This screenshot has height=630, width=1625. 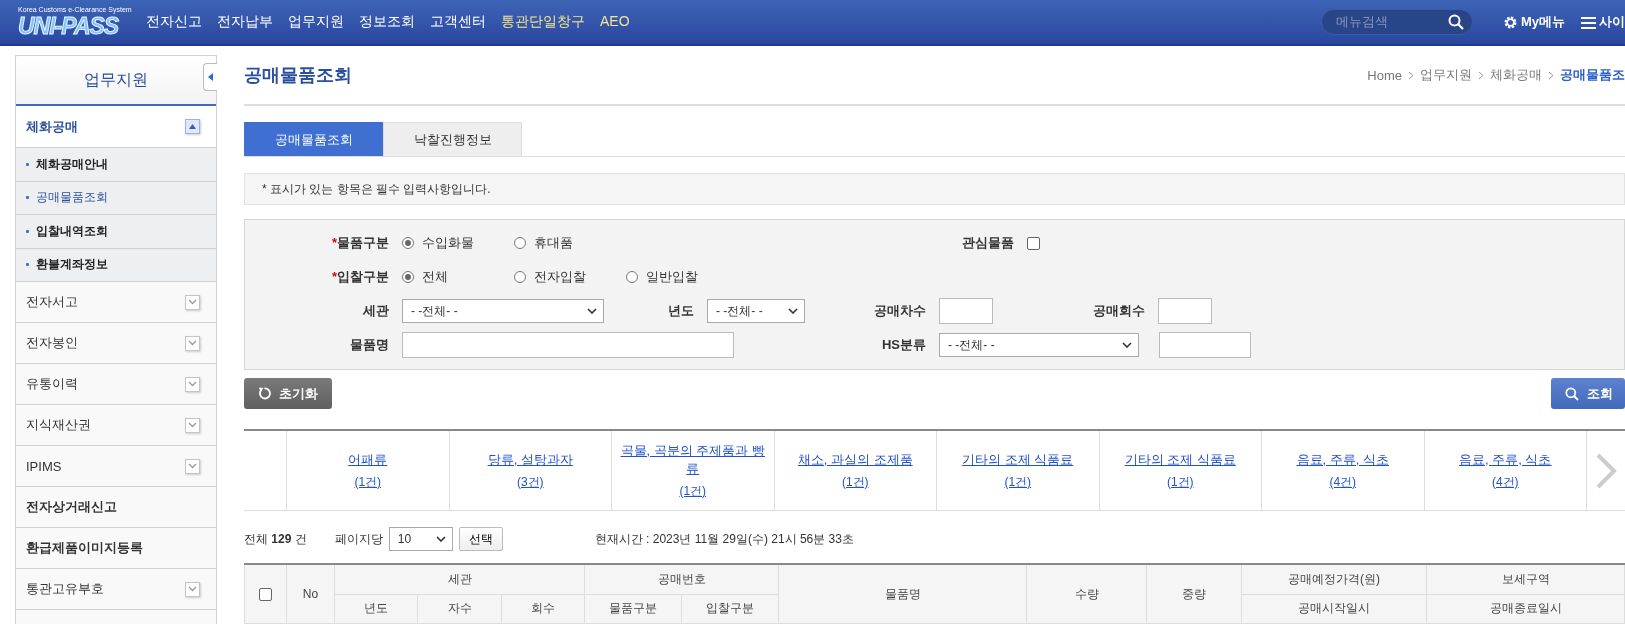 What do you see at coordinates (615, 22) in the screenshot?
I see `nav-menu-item: AEO` at bounding box center [615, 22].